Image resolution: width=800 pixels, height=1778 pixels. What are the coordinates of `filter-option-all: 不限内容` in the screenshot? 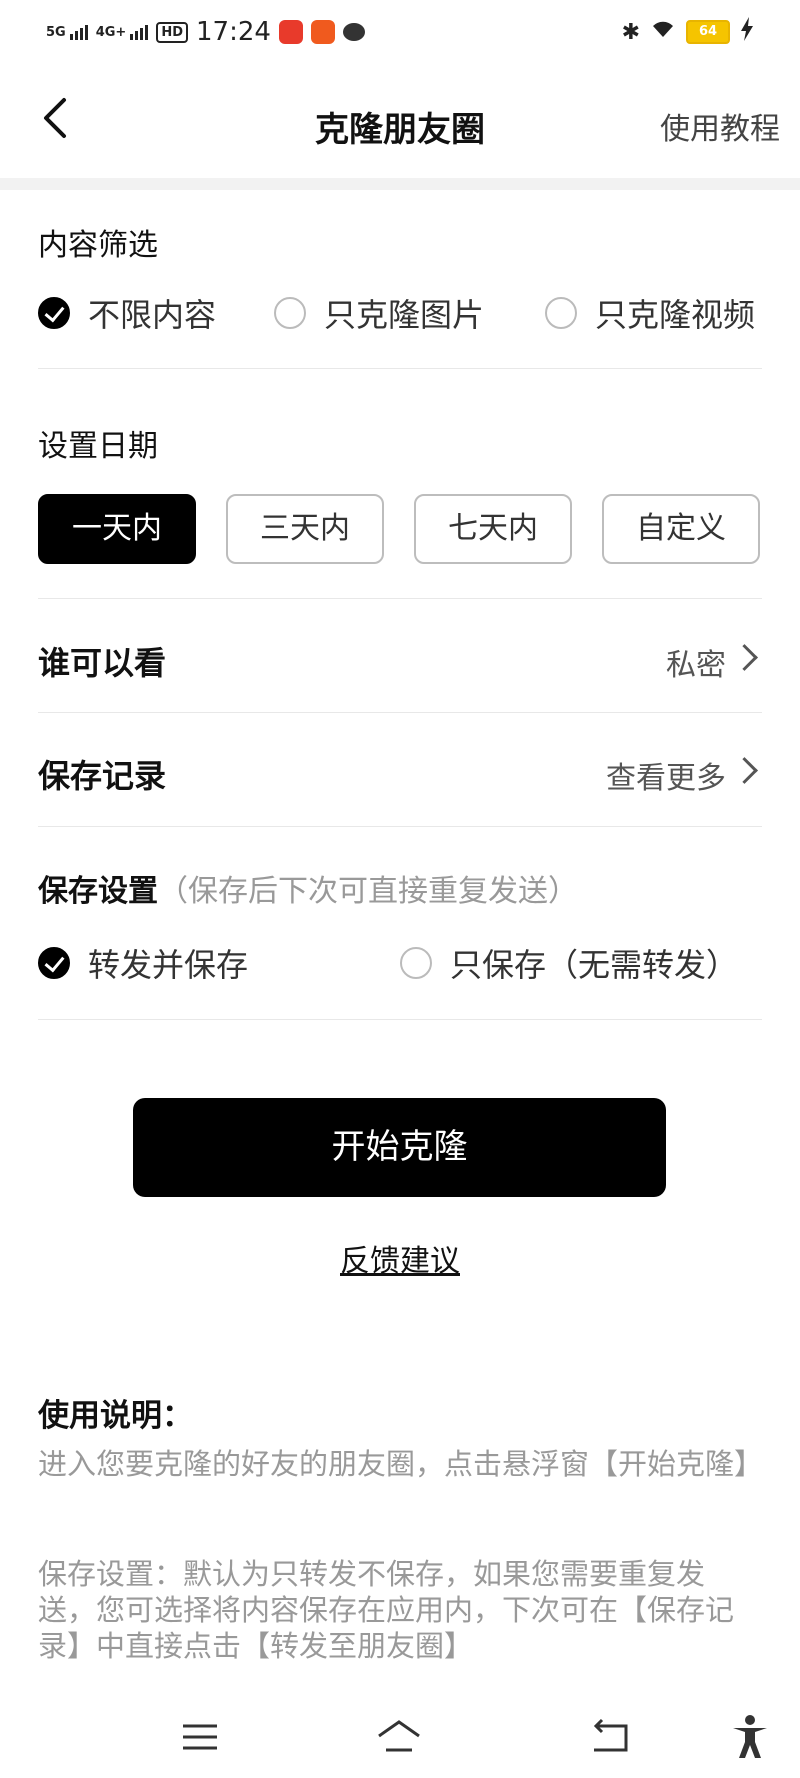 It's located at (156, 313).